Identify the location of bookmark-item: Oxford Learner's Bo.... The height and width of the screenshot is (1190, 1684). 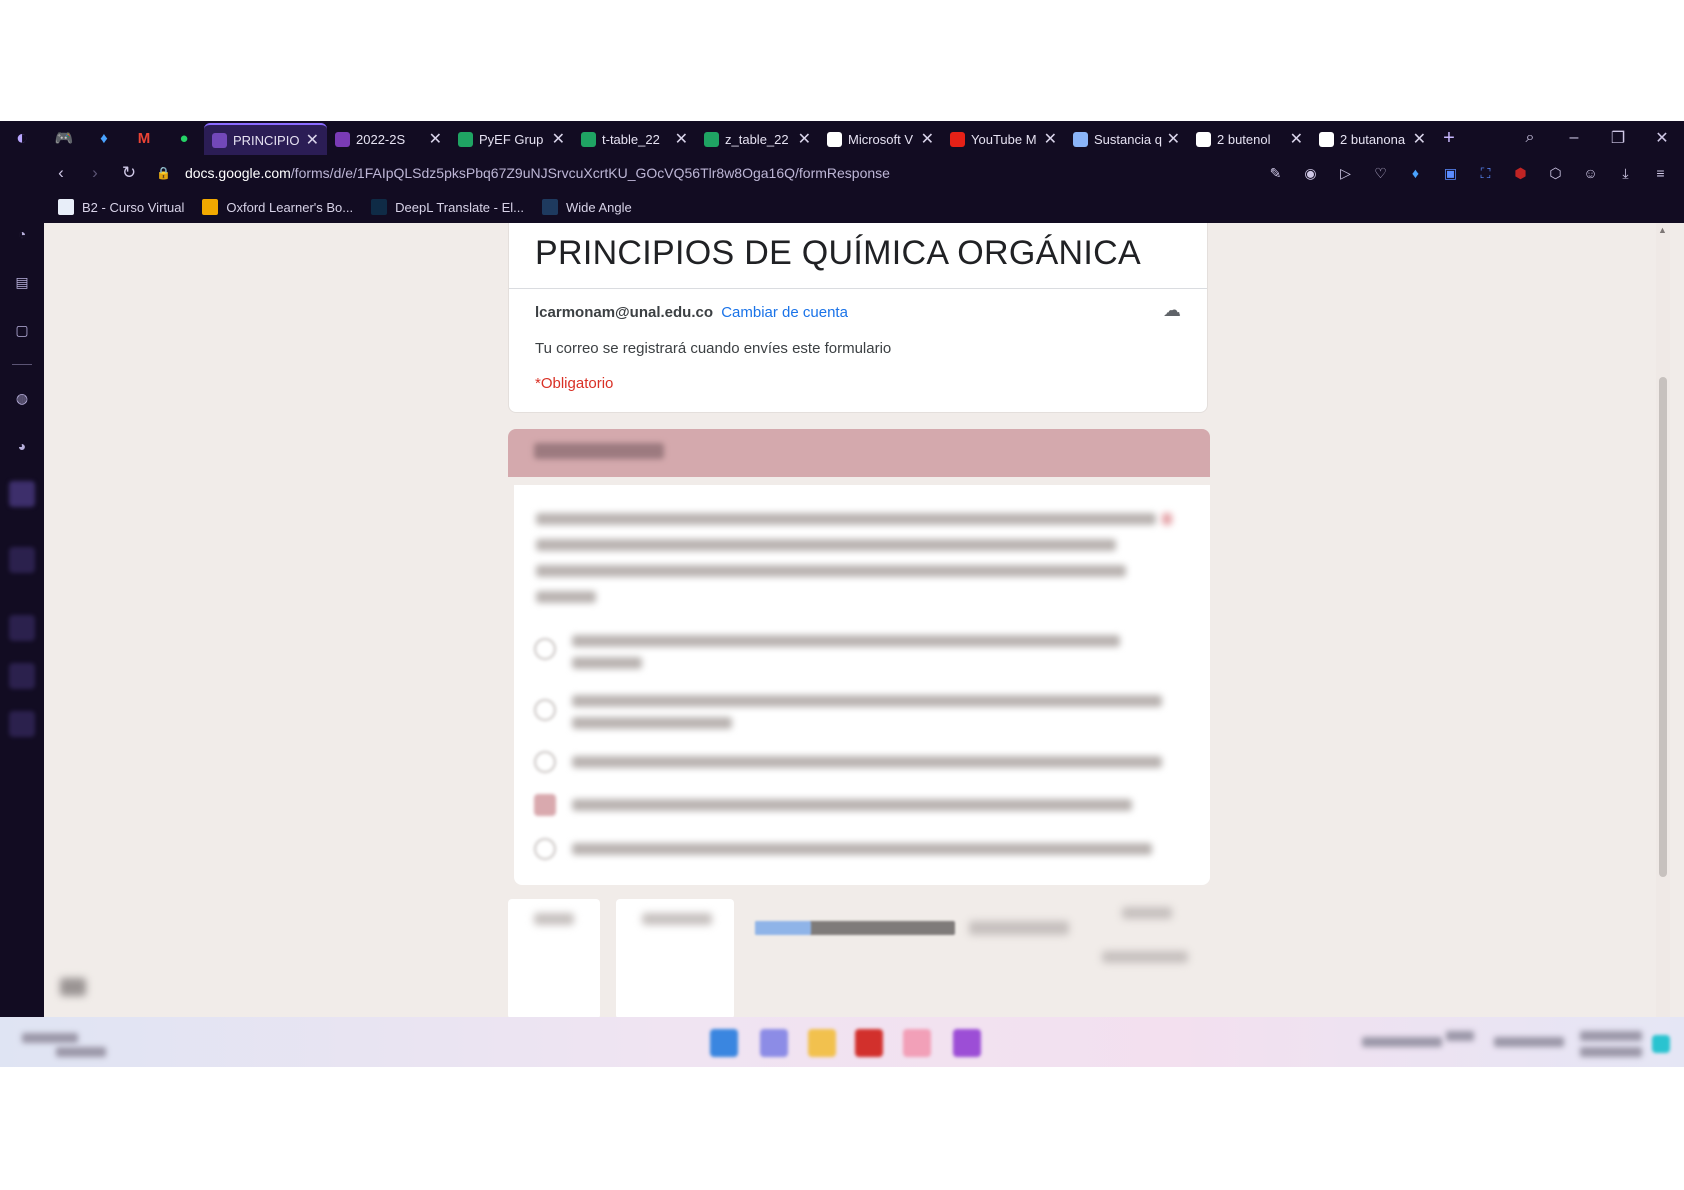
(277, 207).